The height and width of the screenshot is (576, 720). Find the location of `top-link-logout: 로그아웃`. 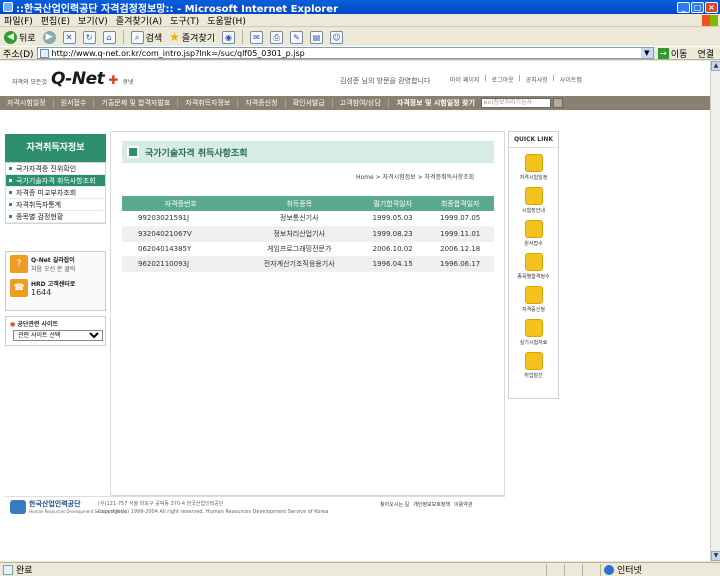

top-link-logout: 로그아웃 is located at coordinates (503, 79).